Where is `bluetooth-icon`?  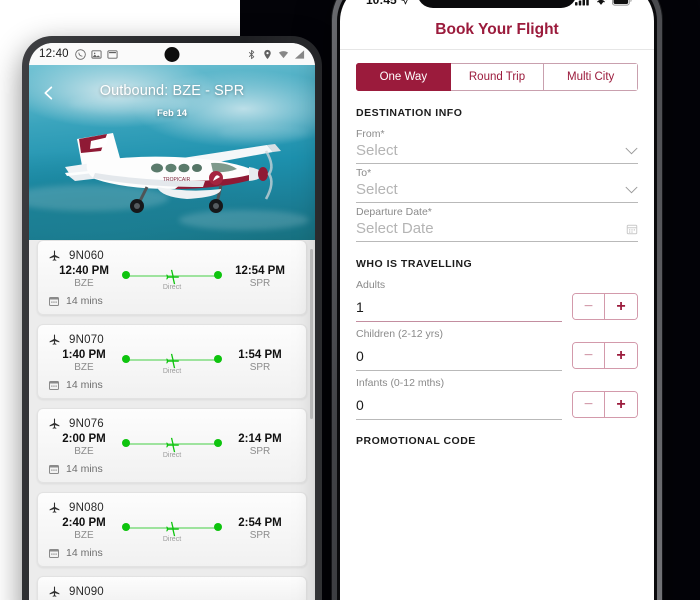 bluetooth-icon is located at coordinates (251, 54).